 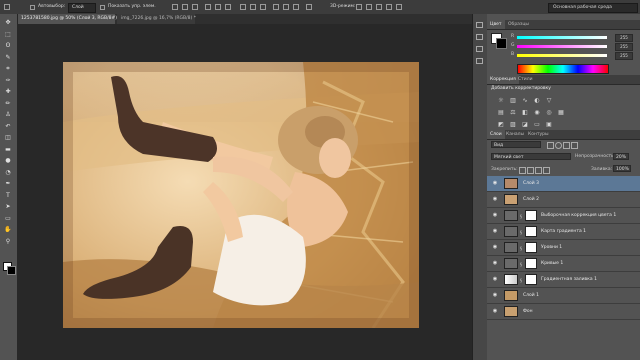 What do you see at coordinates (513, 124) in the screenshot?
I see `posterize-icon: ▨` at bounding box center [513, 124].